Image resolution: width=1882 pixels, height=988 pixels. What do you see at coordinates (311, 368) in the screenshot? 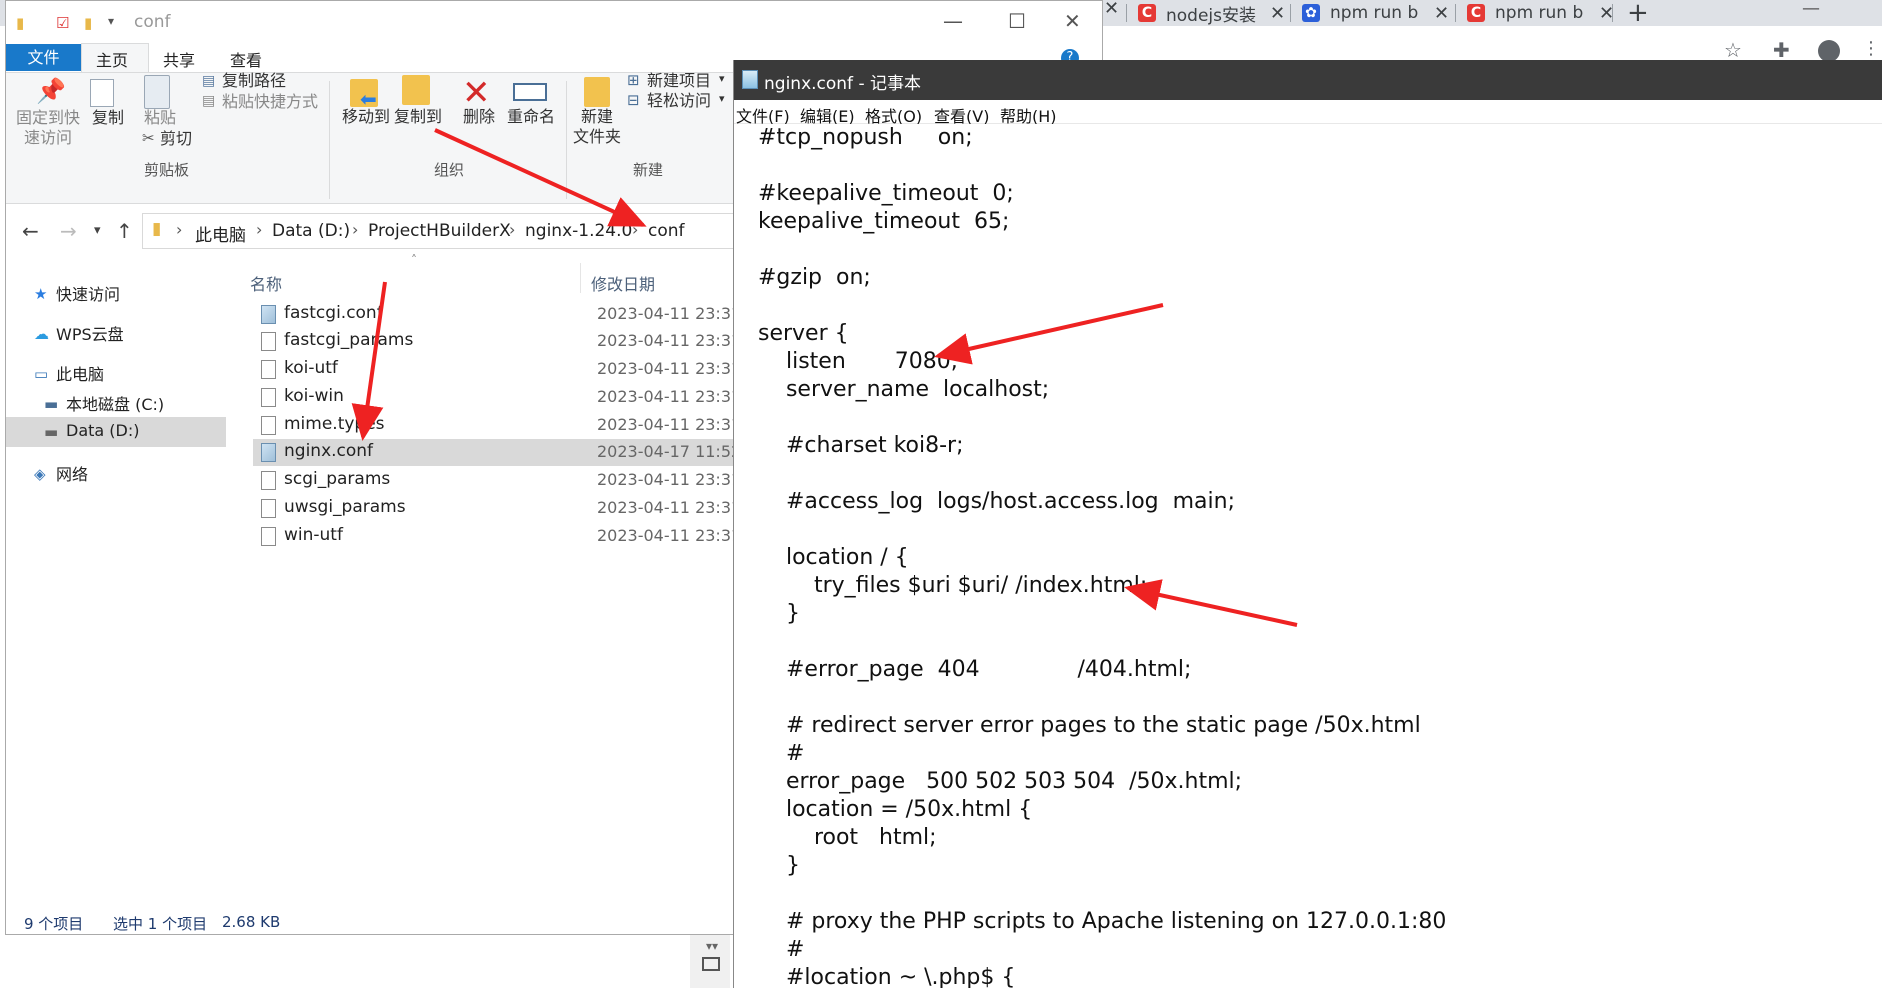
I see `file-name: koi-utf` at bounding box center [311, 368].